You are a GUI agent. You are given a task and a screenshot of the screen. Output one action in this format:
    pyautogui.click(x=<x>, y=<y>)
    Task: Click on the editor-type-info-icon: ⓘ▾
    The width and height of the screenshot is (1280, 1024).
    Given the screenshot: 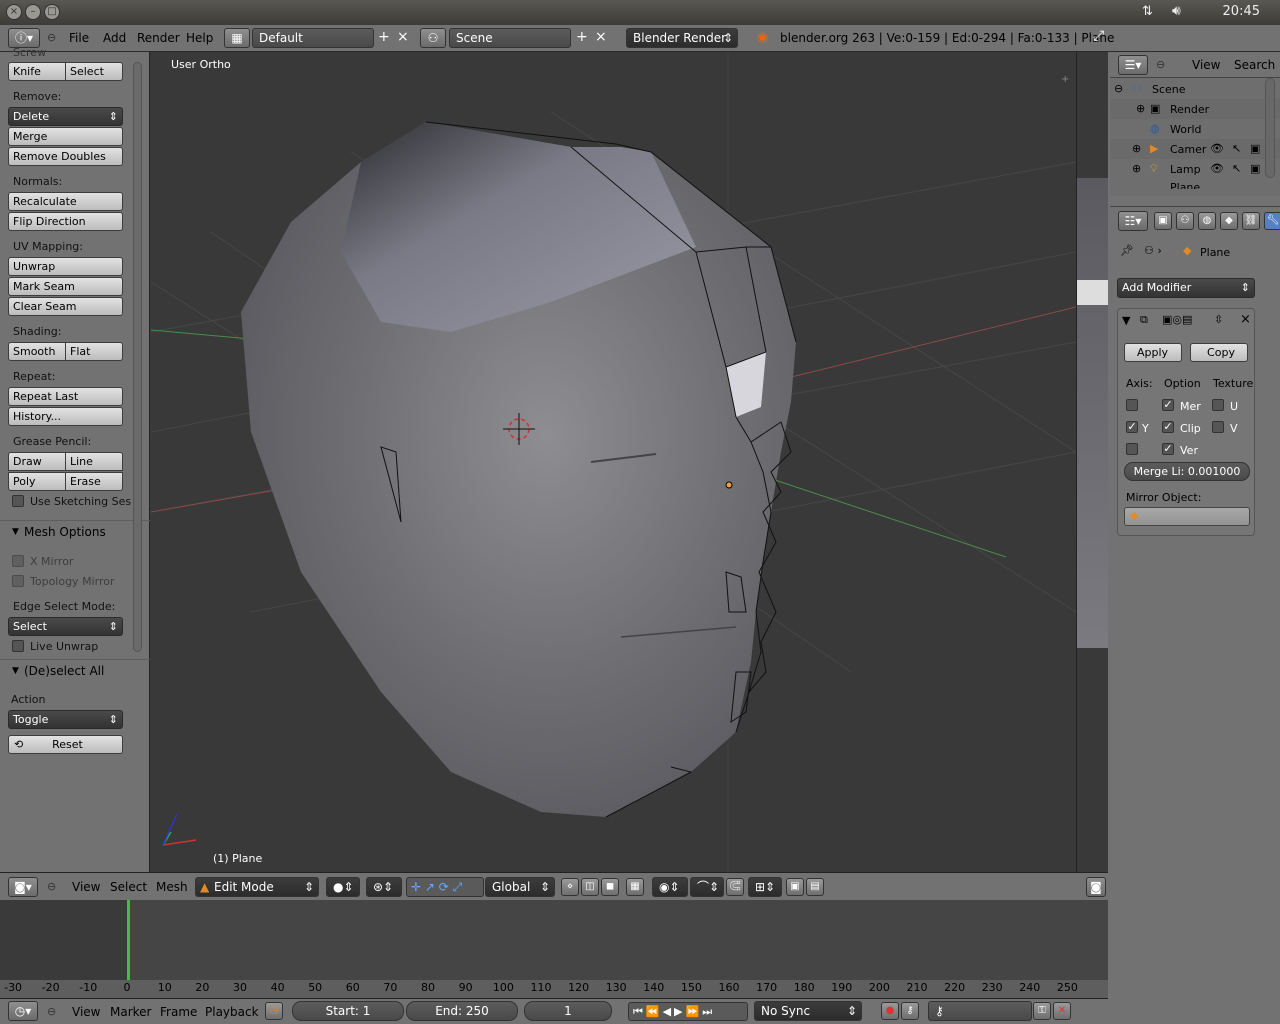 What is the action you would take?
    pyautogui.click(x=24, y=38)
    